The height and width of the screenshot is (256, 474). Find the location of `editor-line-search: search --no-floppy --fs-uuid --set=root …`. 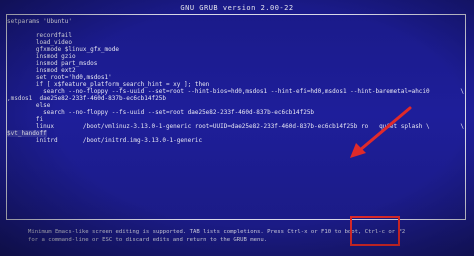

editor-line-search: search --no-floppy --fs-uuid --set=root … is located at coordinates (160, 112).